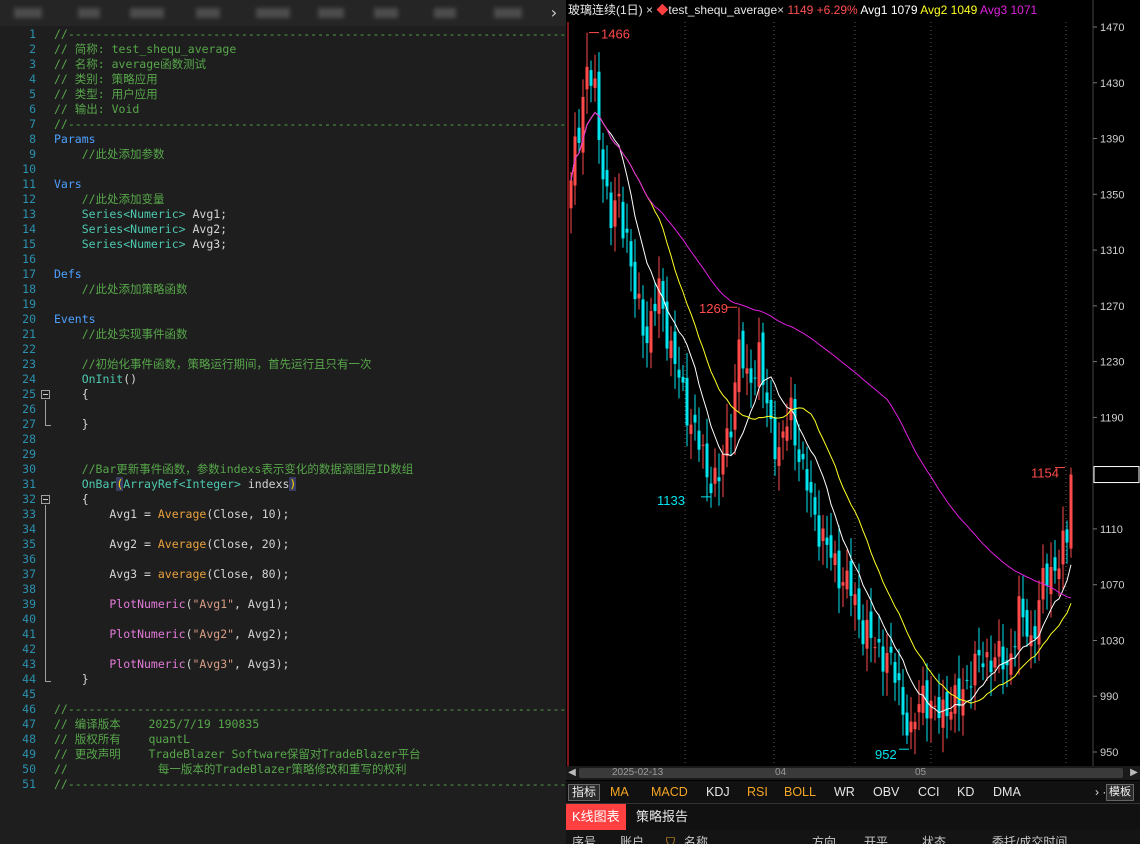 The width and height of the screenshot is (1140, 844). I want to click on code-line: 37 Avg3 = average(Close, 80);, so click(283, 574).